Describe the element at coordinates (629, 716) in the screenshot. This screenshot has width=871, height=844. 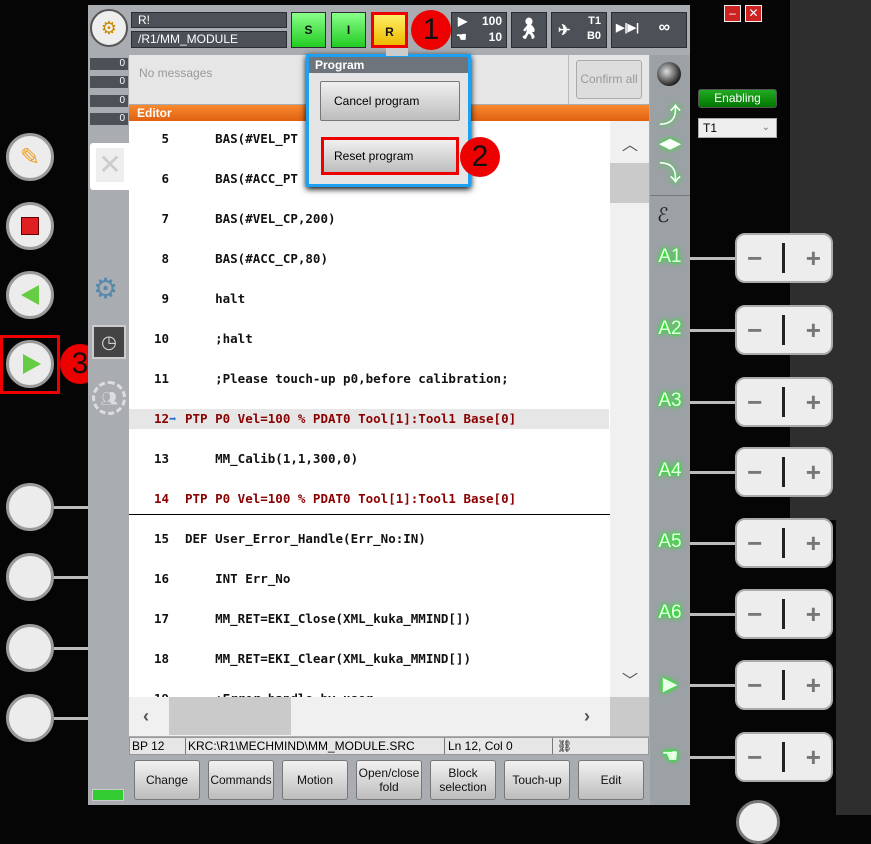
I see `scroll-corner` at that location.